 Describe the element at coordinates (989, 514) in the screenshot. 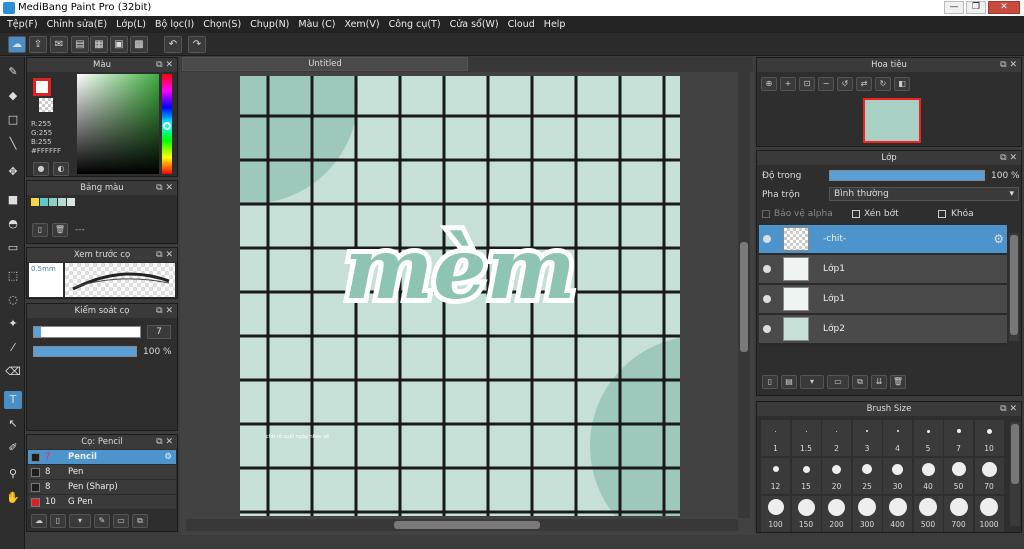

I see `brush-size-cell: 1000` at that location.